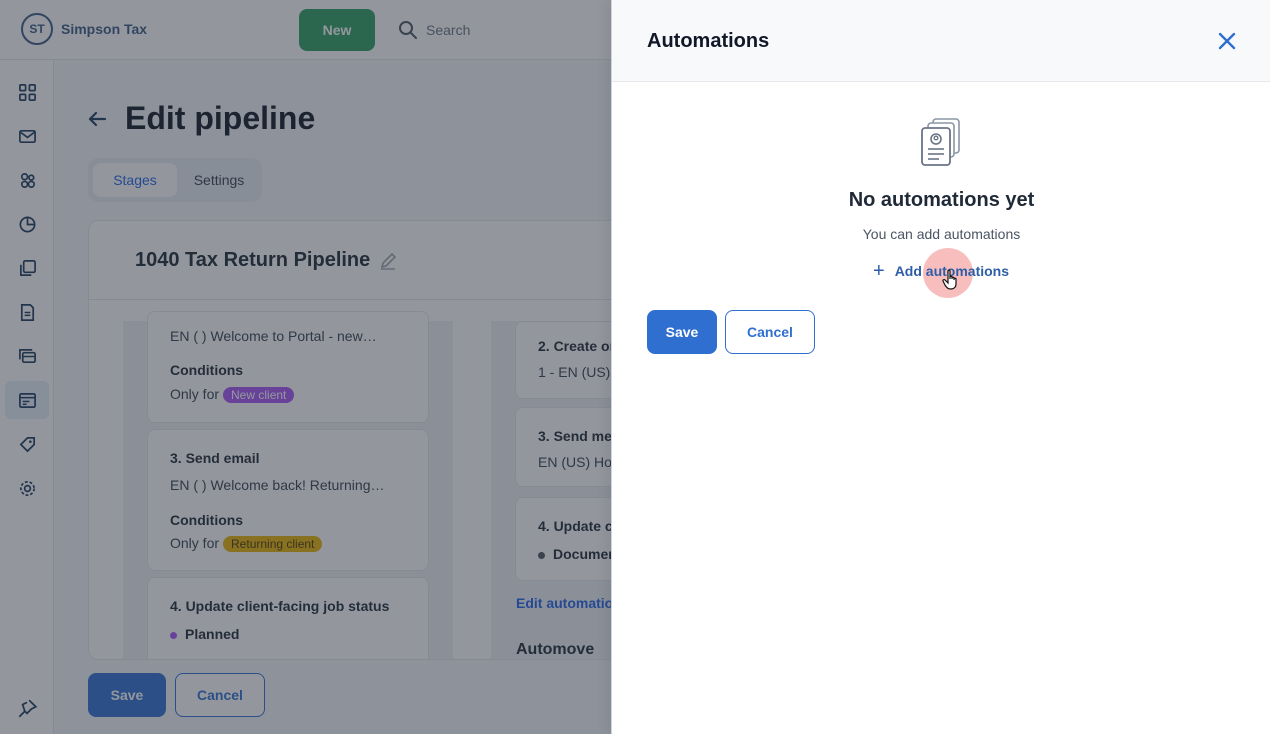 This screenshot has width=1270, height=734. I want to click on empty-state-title: No automations yet, so click(941, 200).